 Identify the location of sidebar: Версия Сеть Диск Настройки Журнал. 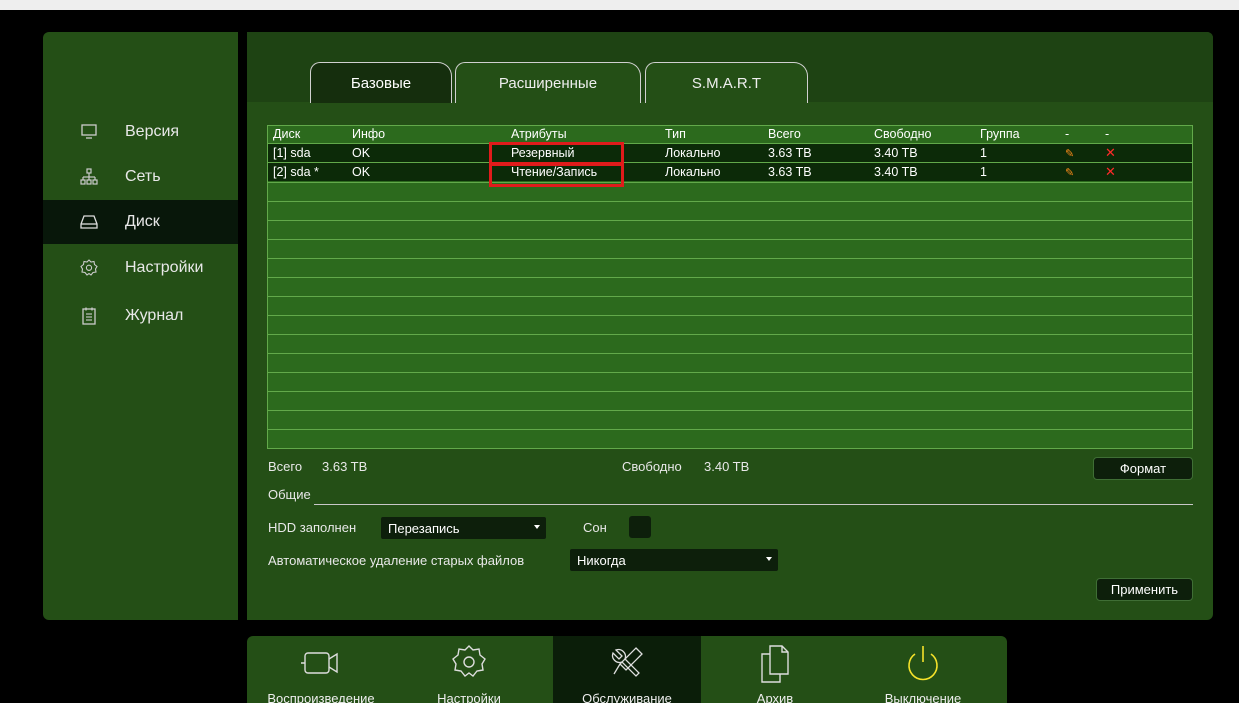
(140, 326).